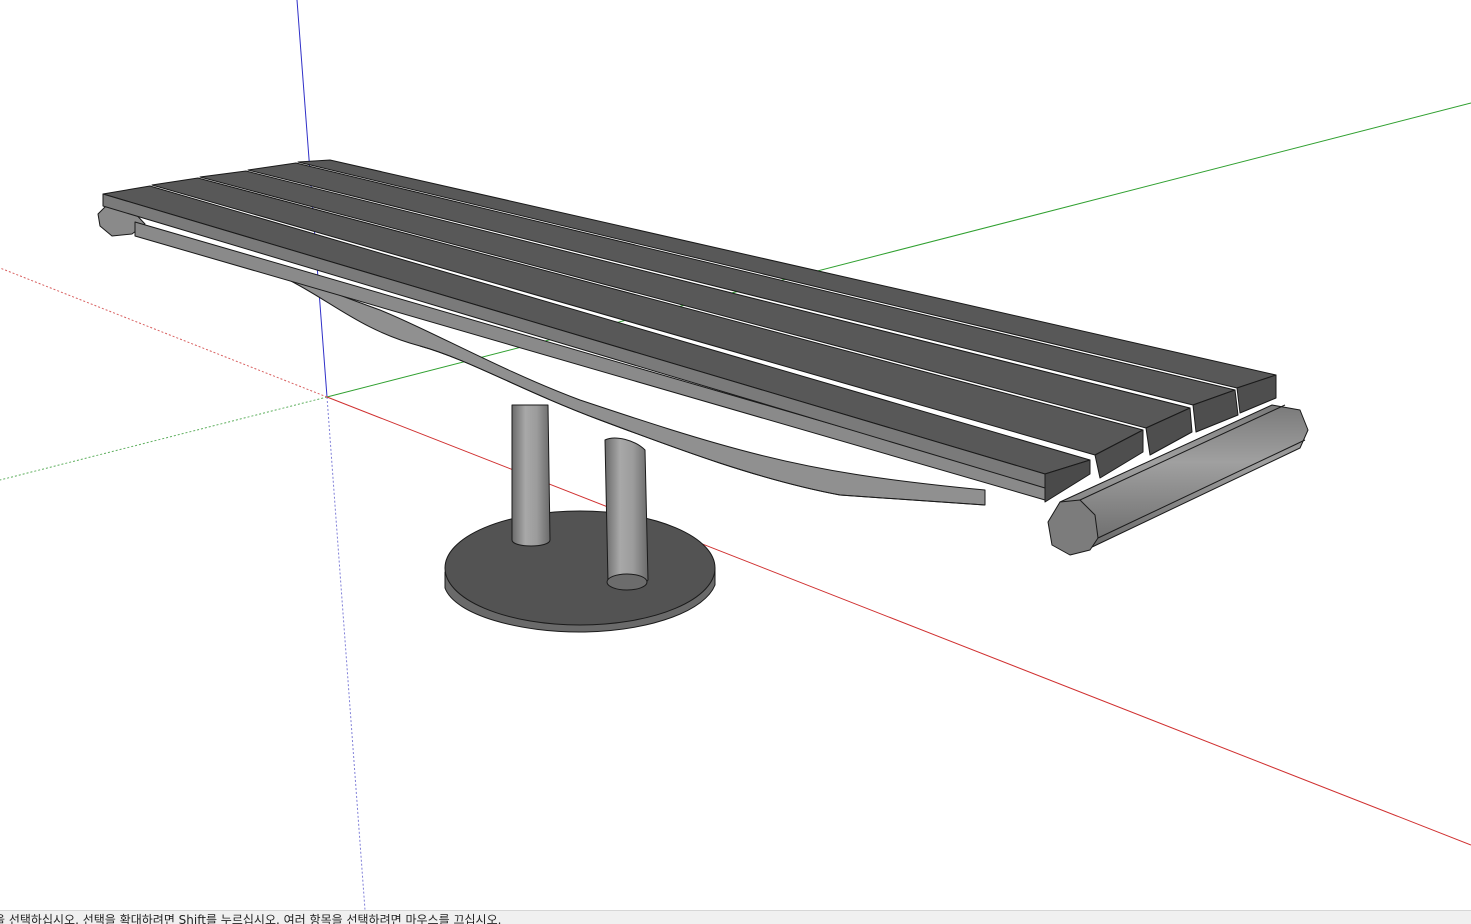 The height and width of the screenshot is (924, 1471). What do you see at coordinates (164, 332) in the screenshot?
I see `x-axis-negative` at bounding box center [164, 332].